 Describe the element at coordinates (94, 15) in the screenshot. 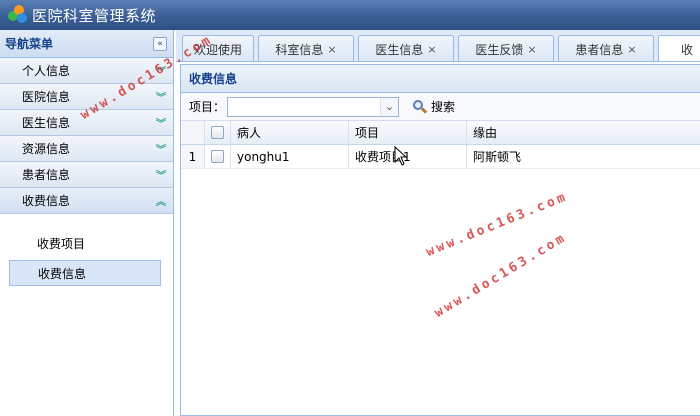

I see `app-title: 医院科室管理系统` at that location.